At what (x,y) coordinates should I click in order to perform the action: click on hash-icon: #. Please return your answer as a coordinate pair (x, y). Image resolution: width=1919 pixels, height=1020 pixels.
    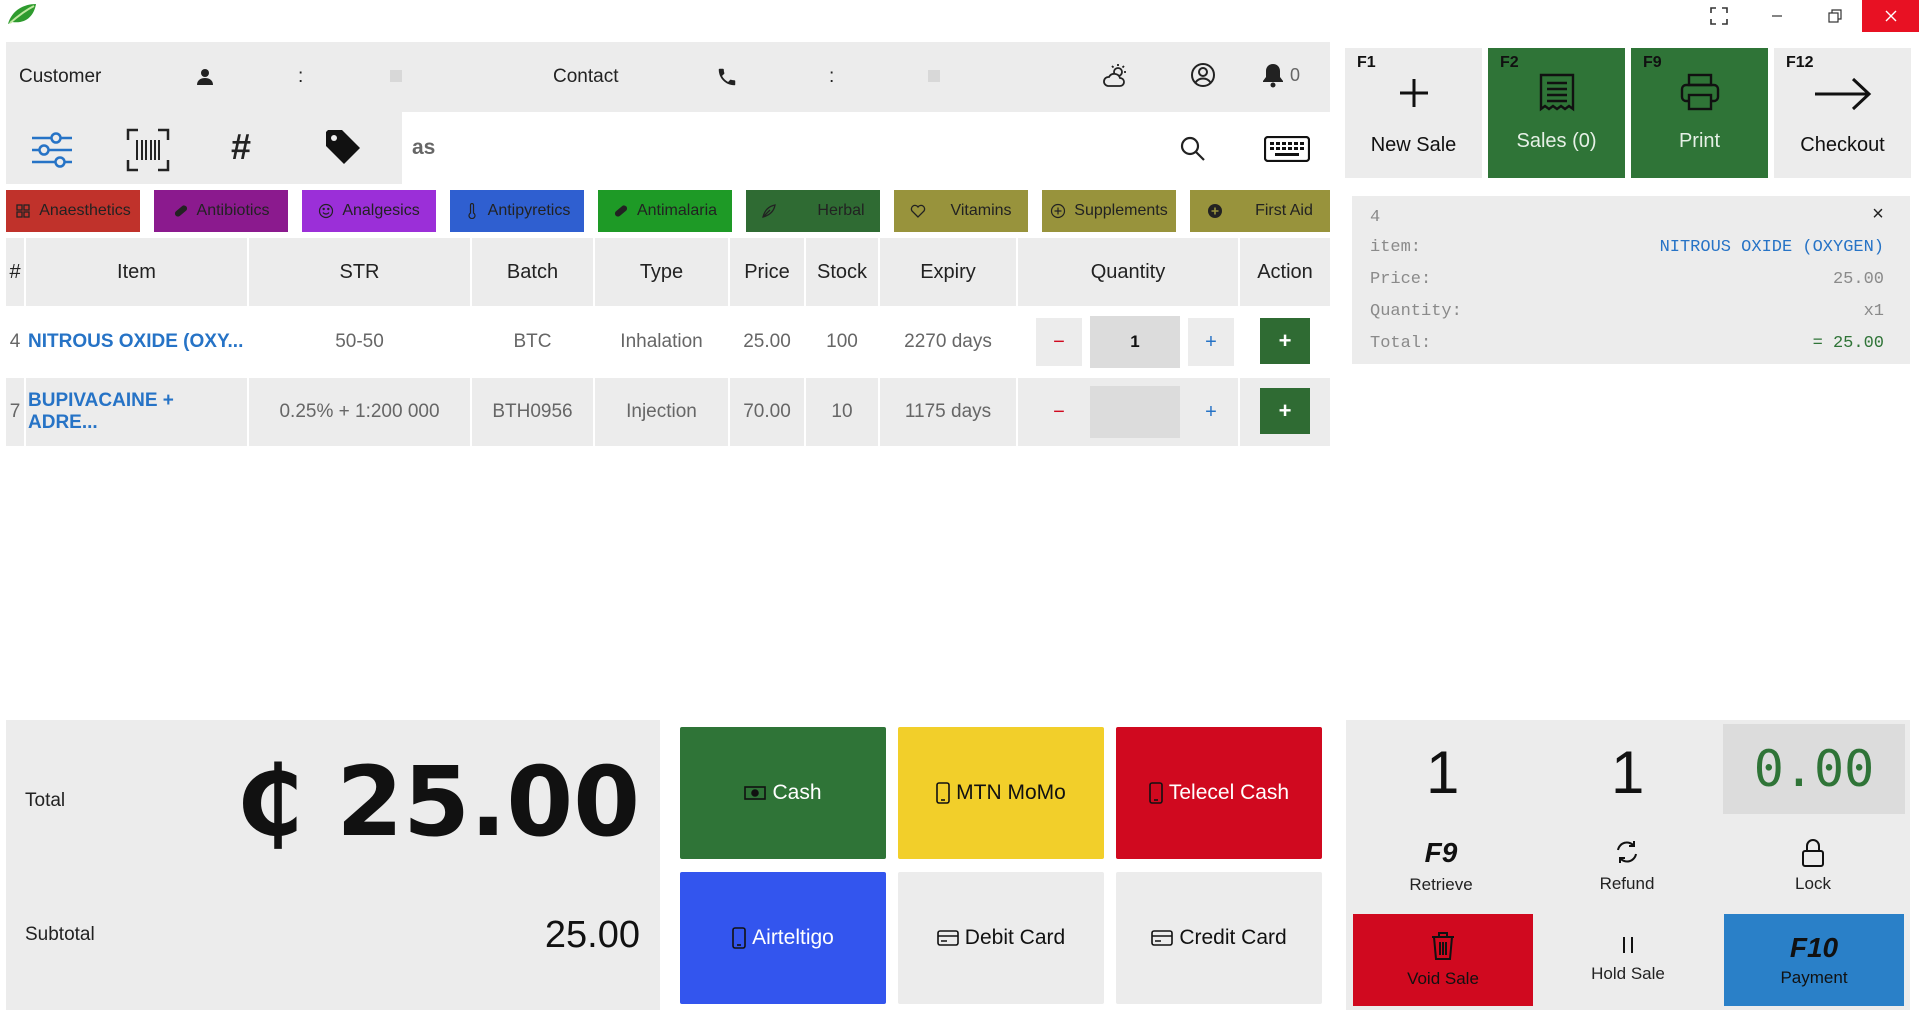
    Looking at the image, I should click on (241, 147).